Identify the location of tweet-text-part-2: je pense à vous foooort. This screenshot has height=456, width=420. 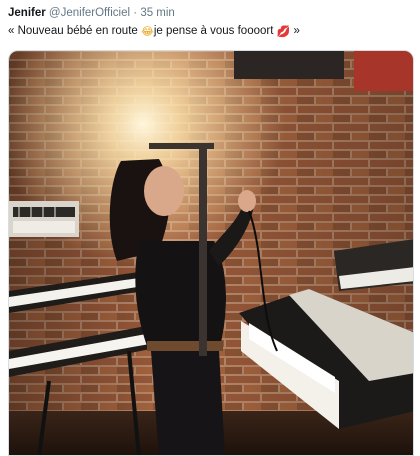
(215, 31).